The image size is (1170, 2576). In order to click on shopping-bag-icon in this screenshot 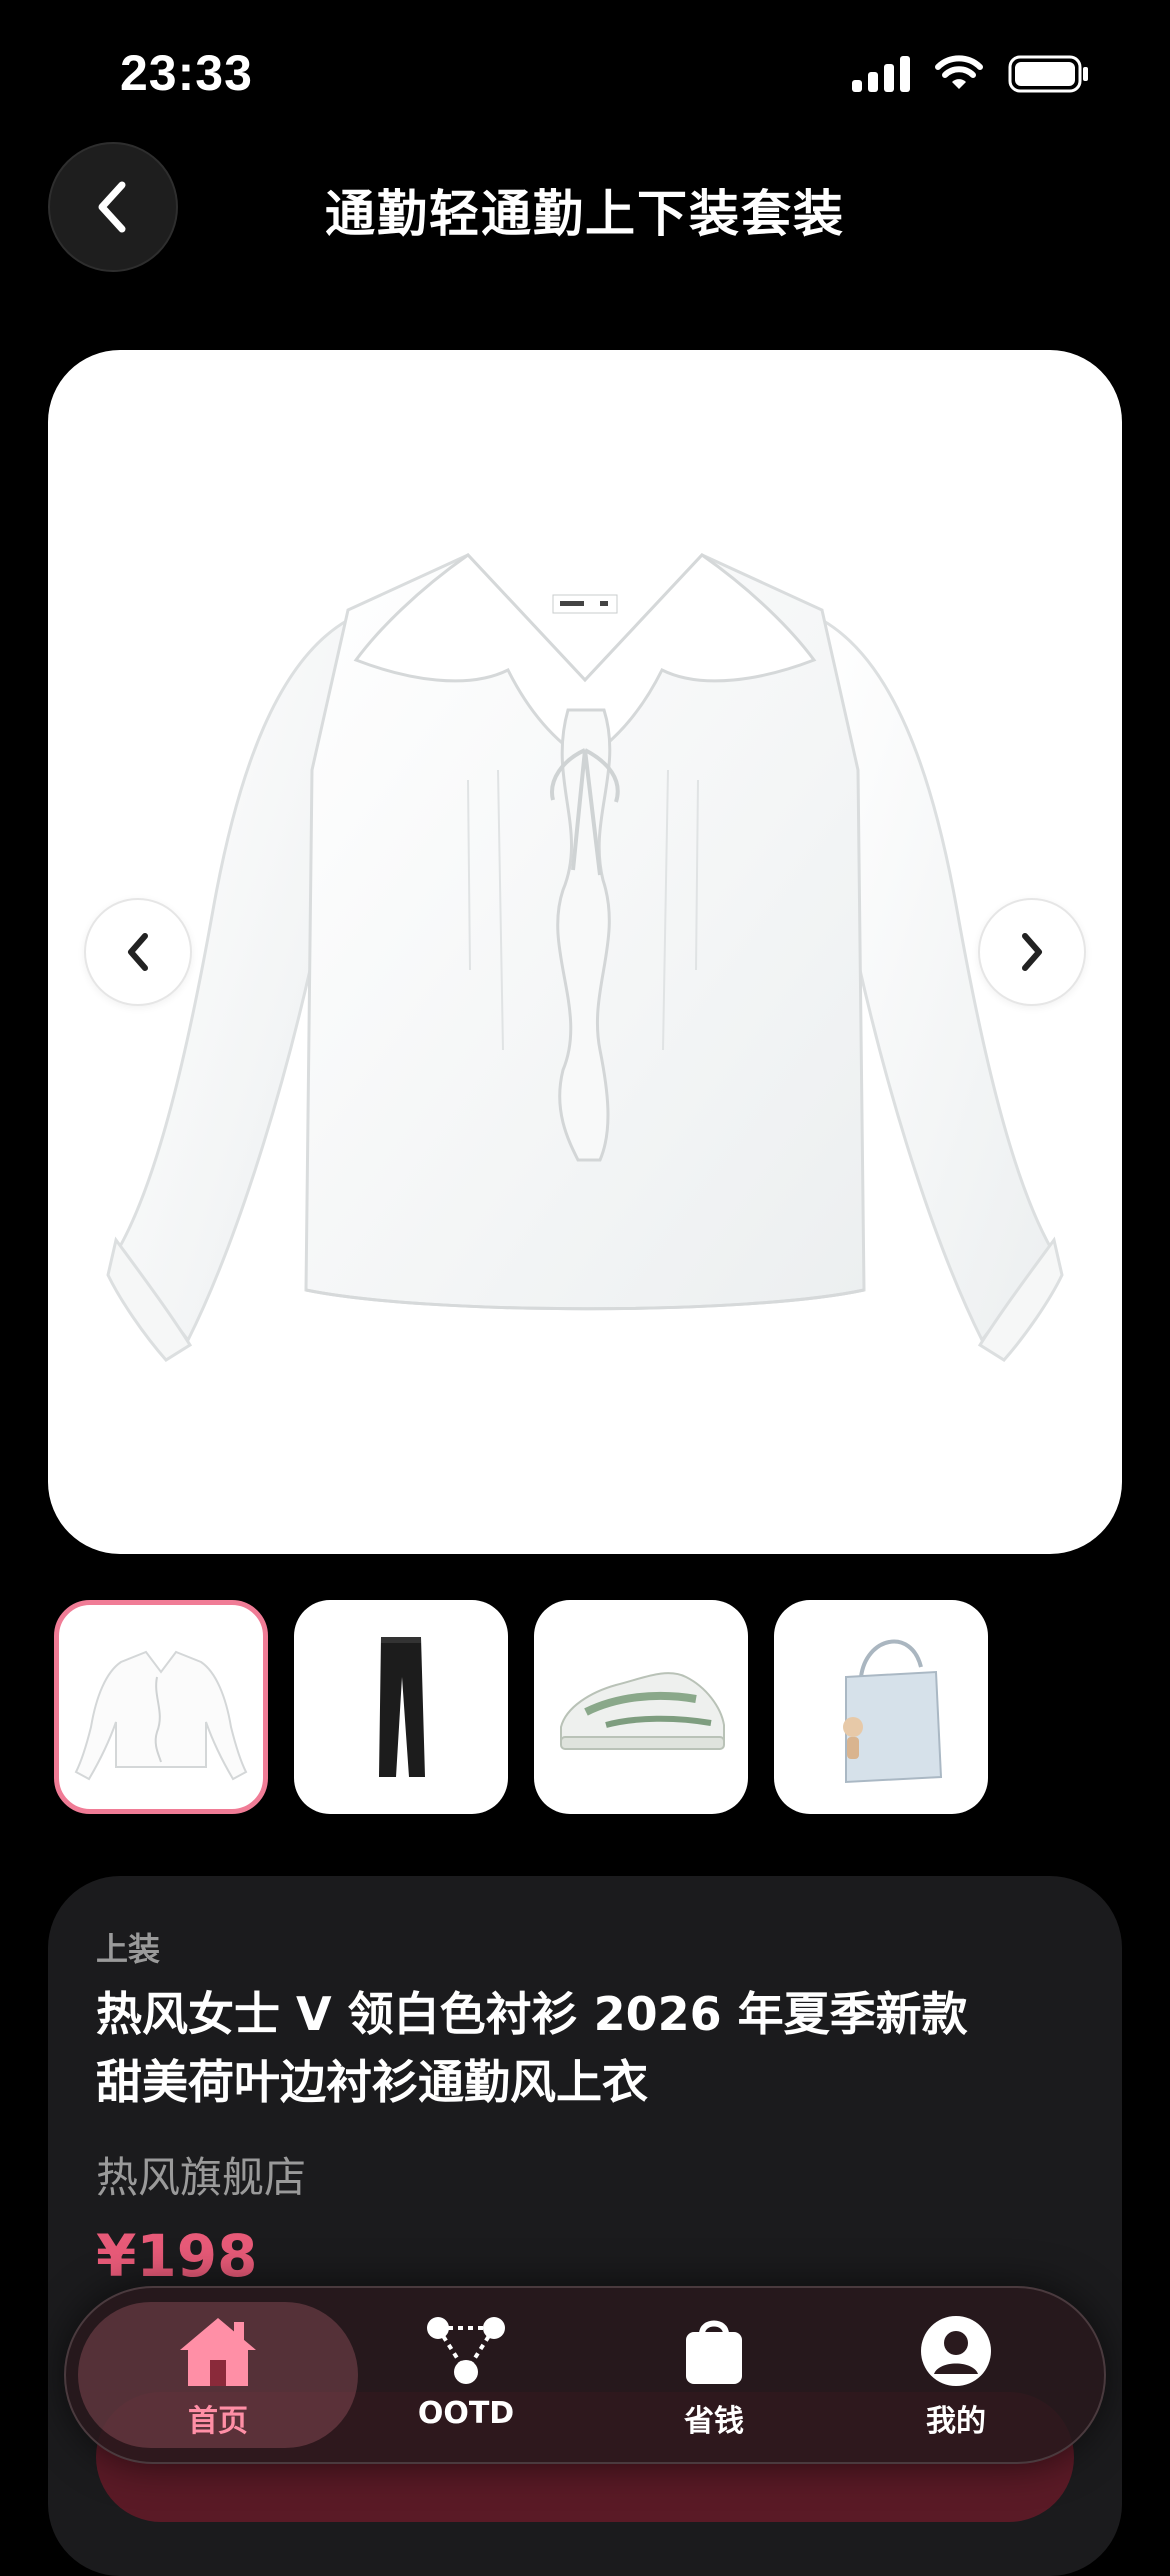, I will do `click(714, 2352)`.